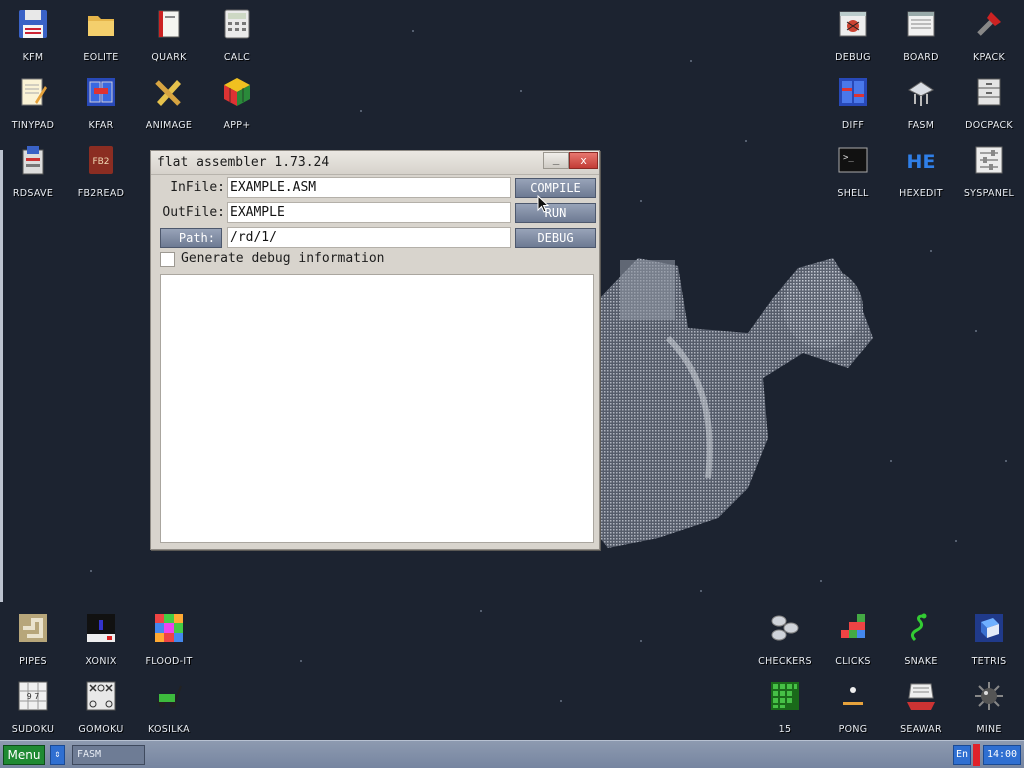 This screenshot has height=768, width=1024. What do you see at coordinates (989, 193) in the screenshot?
I see `desktop-icon-label: SYSPANEL` at bounding box center [989, 193].